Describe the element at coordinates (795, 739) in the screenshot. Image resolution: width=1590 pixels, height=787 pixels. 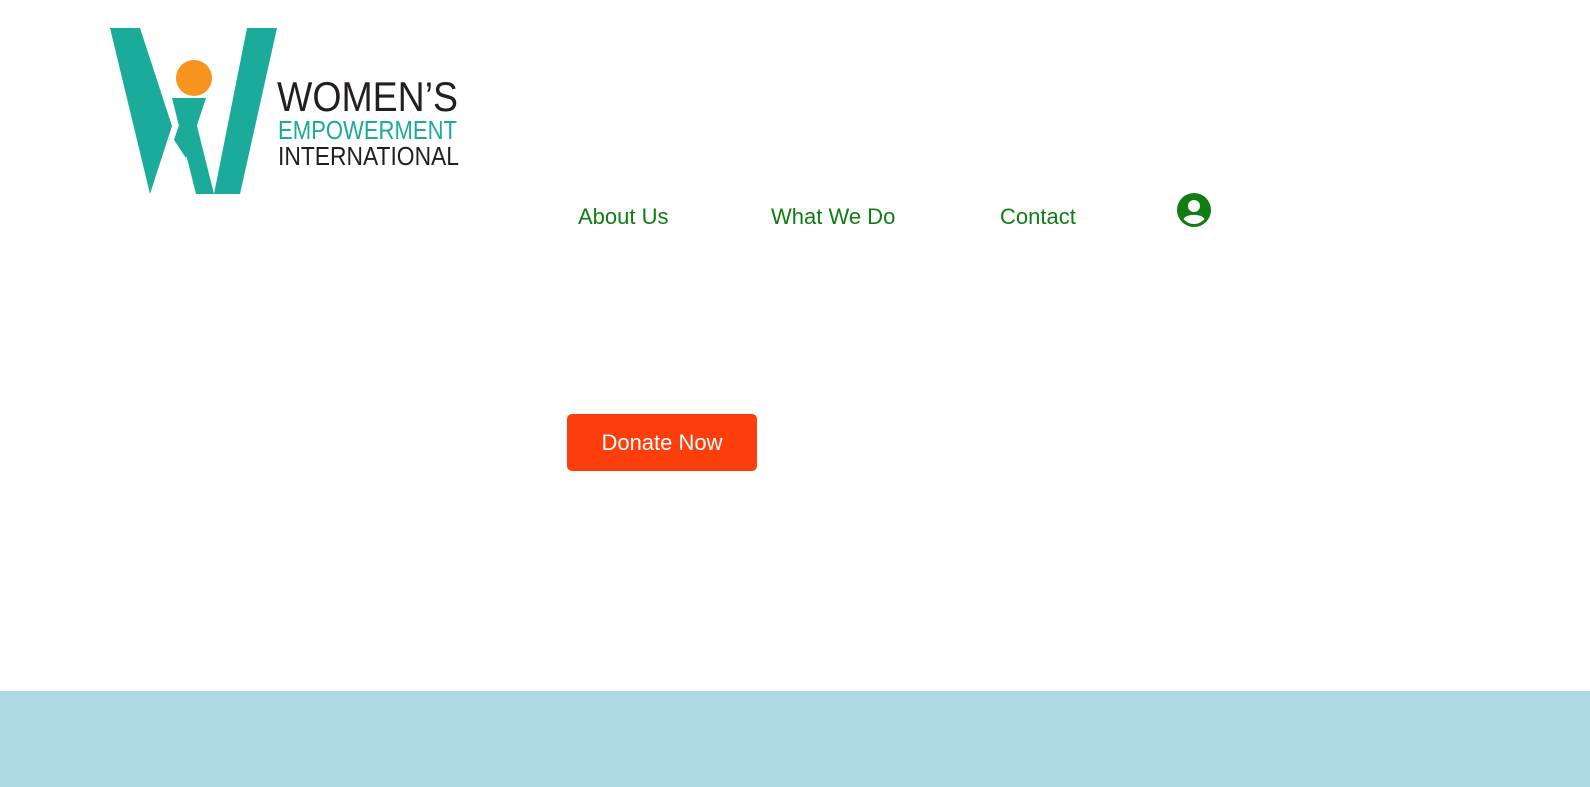
I see `footer-band` at that location.